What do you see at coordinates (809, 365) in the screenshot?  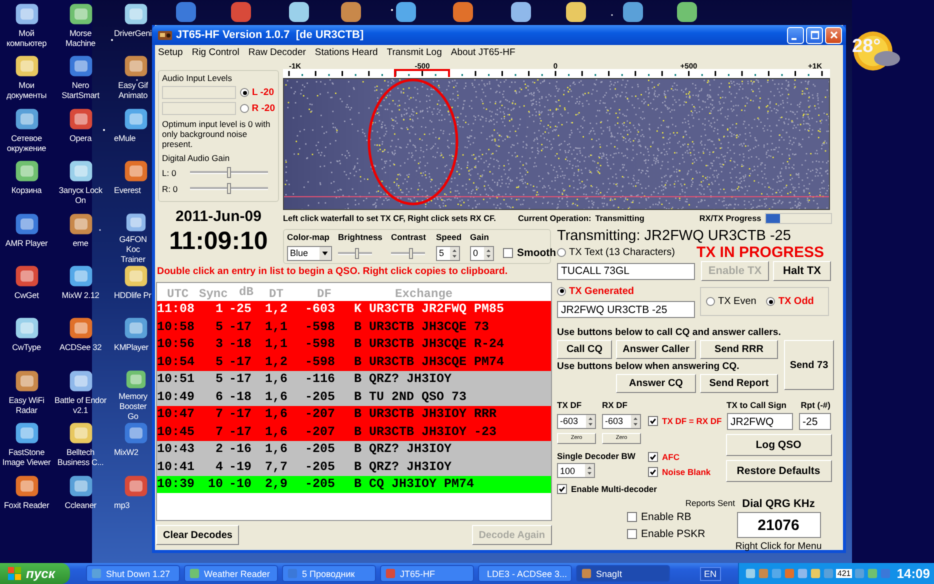 I see `send-73-button: Send 73` at bounding box center [809, 365].